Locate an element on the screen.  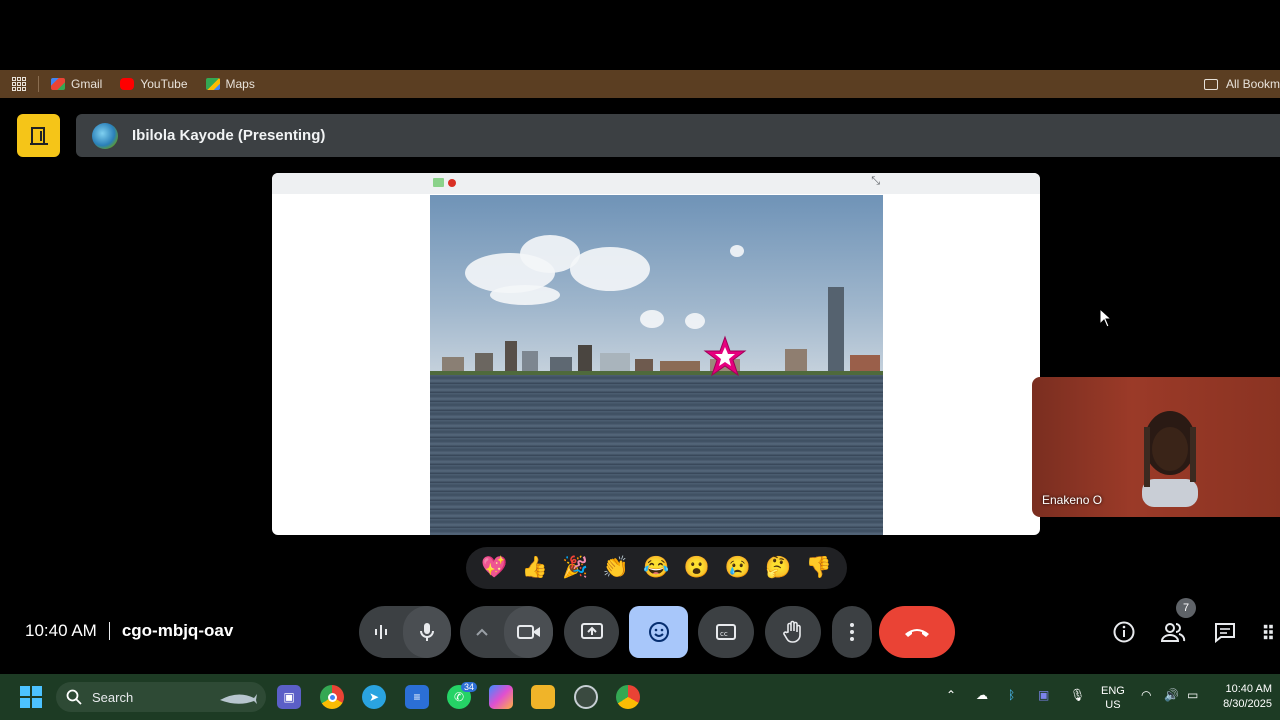
captions-icon: cc is located at coordinates (726, 632).